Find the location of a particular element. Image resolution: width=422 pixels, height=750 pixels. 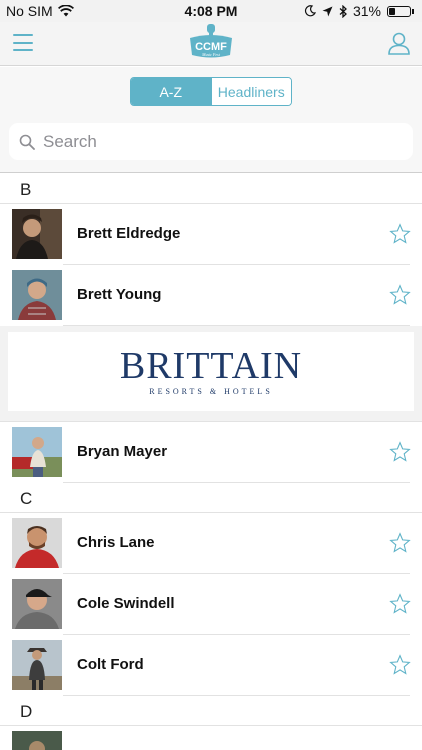

user-profile-icon is located at coordinates (399, 43).